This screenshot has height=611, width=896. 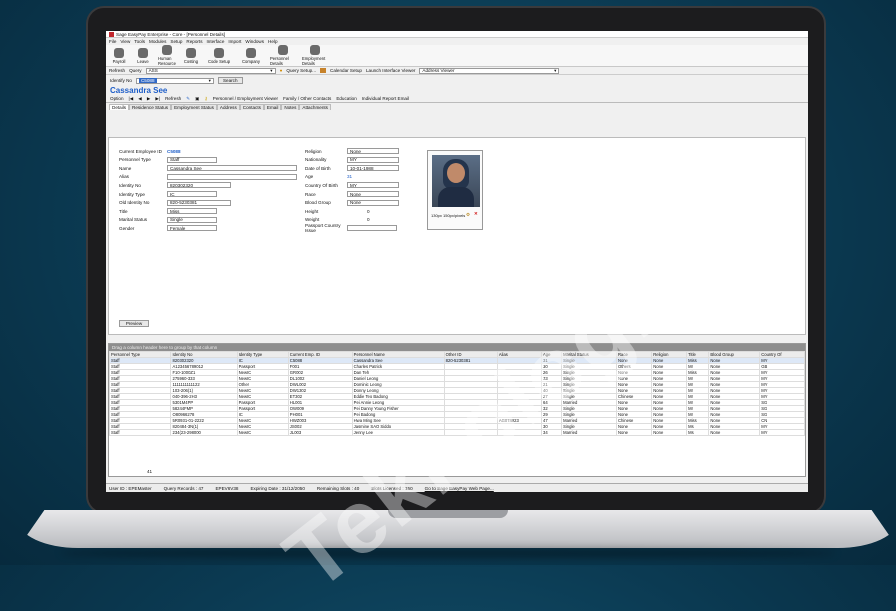 I want to click on field-input: Female, so click(x=192, y=228).